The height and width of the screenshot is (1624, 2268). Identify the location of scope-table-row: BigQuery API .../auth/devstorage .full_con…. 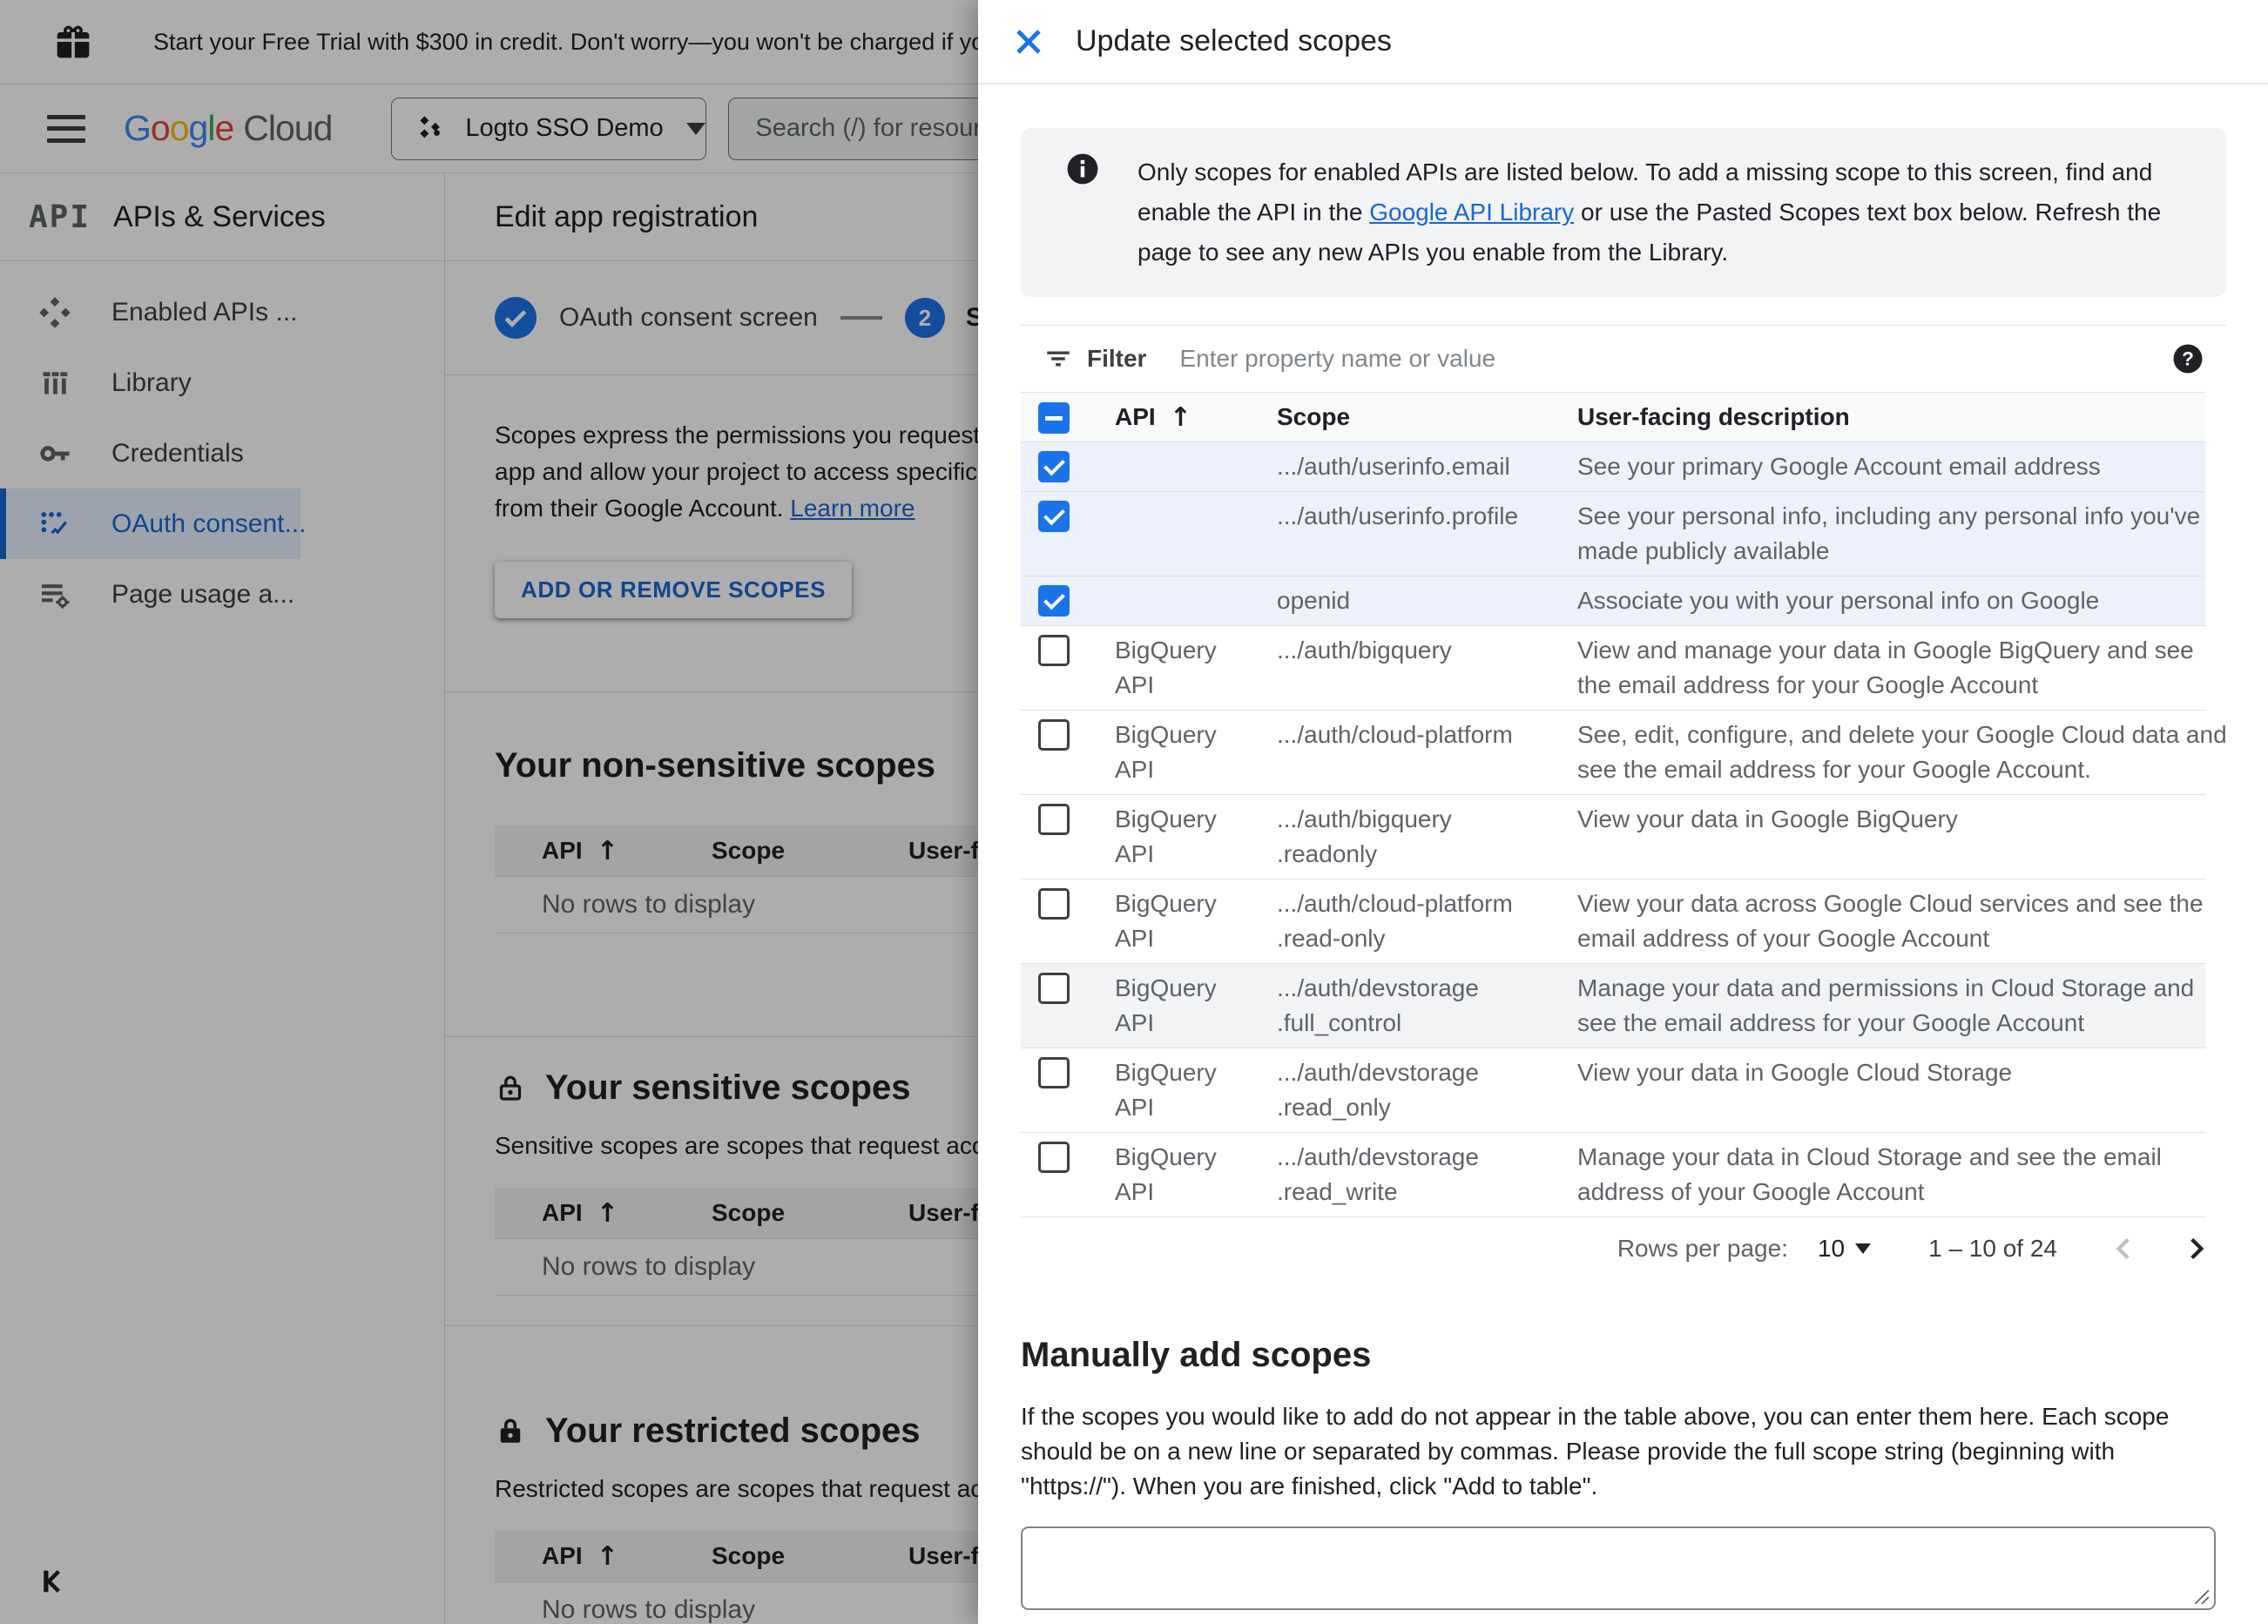
(1613, 1006).